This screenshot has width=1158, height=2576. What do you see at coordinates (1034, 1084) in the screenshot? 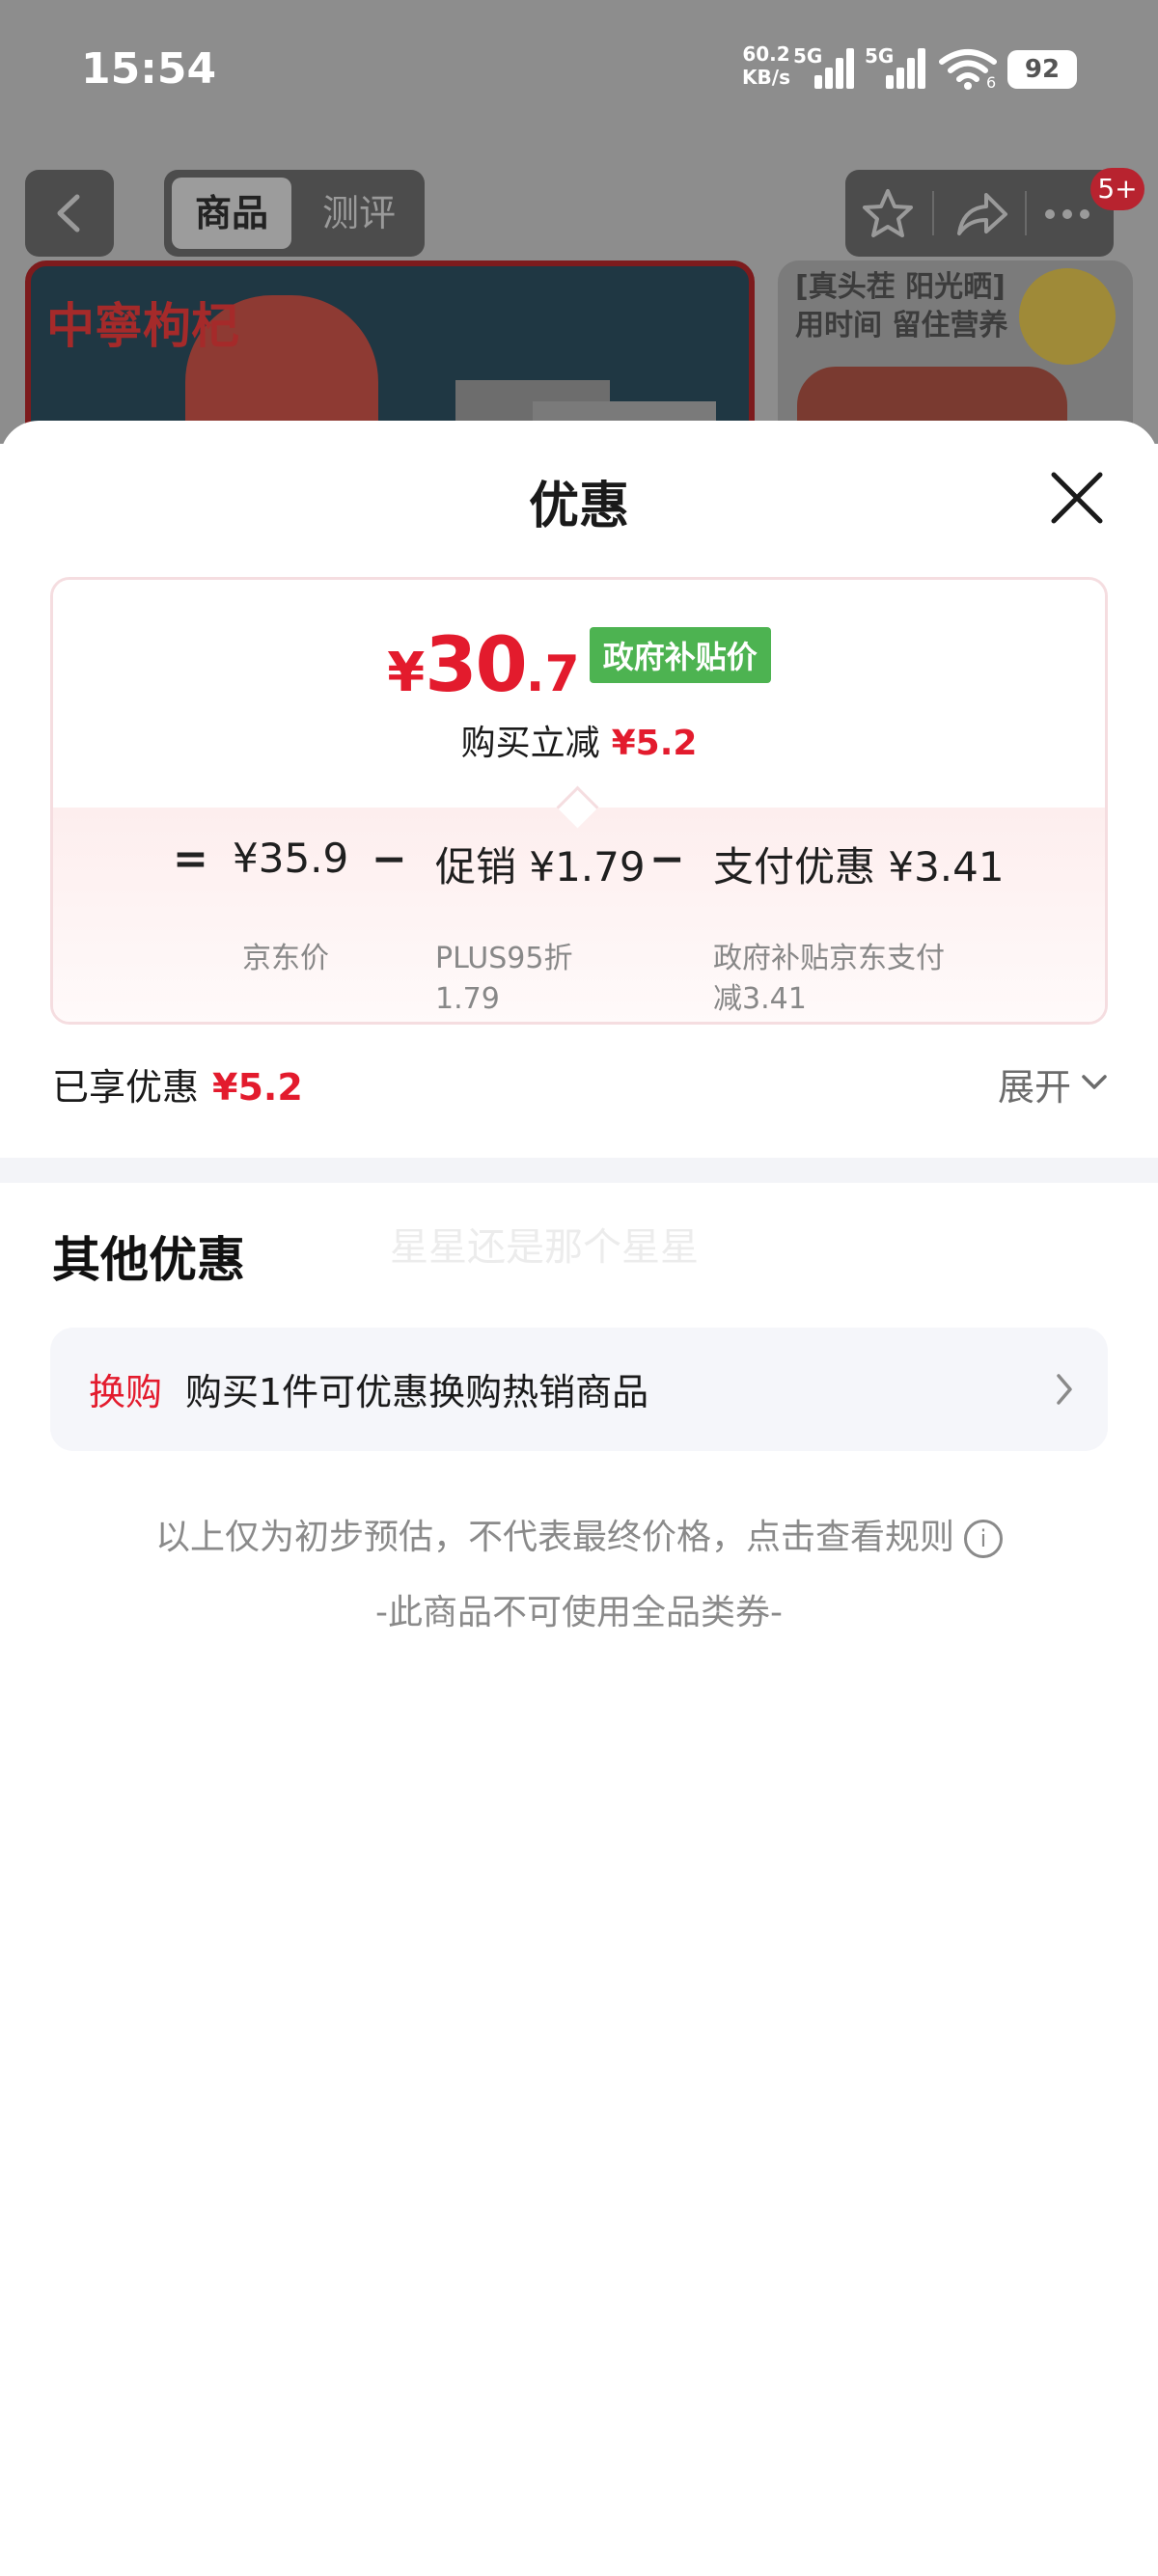
I see `expand-button: 展开` at bounding box center [1034, 1084].